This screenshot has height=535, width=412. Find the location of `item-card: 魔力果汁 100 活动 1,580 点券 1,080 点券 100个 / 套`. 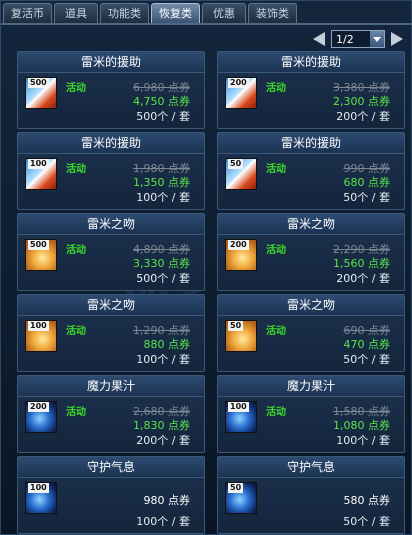

item-card: 魔力果汁 100 活动 1,580 点券 1,080 点券 100个 / 套 is located at coordinates (311, 414).